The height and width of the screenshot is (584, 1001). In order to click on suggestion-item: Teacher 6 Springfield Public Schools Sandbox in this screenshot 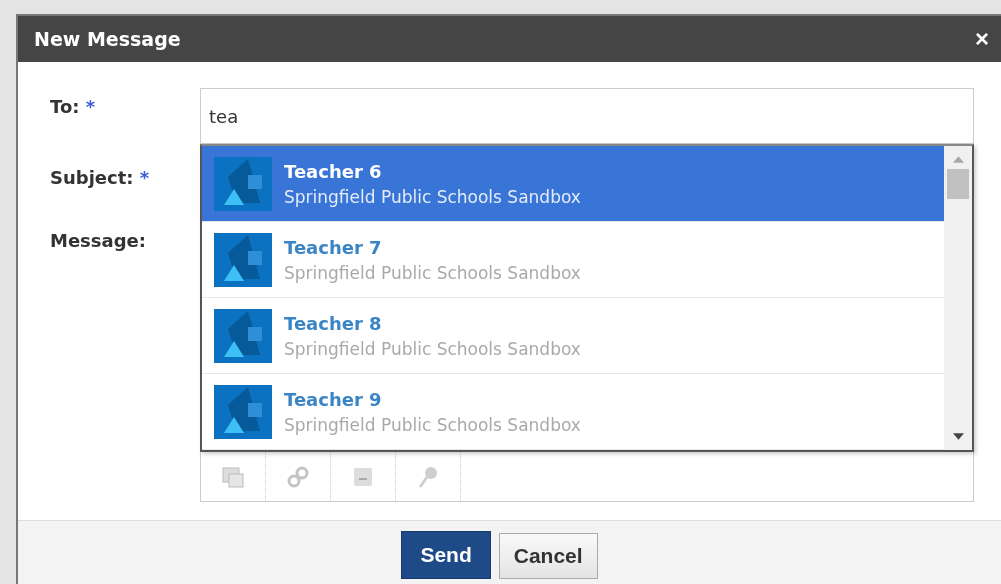, I will do `click(573, 184)`.